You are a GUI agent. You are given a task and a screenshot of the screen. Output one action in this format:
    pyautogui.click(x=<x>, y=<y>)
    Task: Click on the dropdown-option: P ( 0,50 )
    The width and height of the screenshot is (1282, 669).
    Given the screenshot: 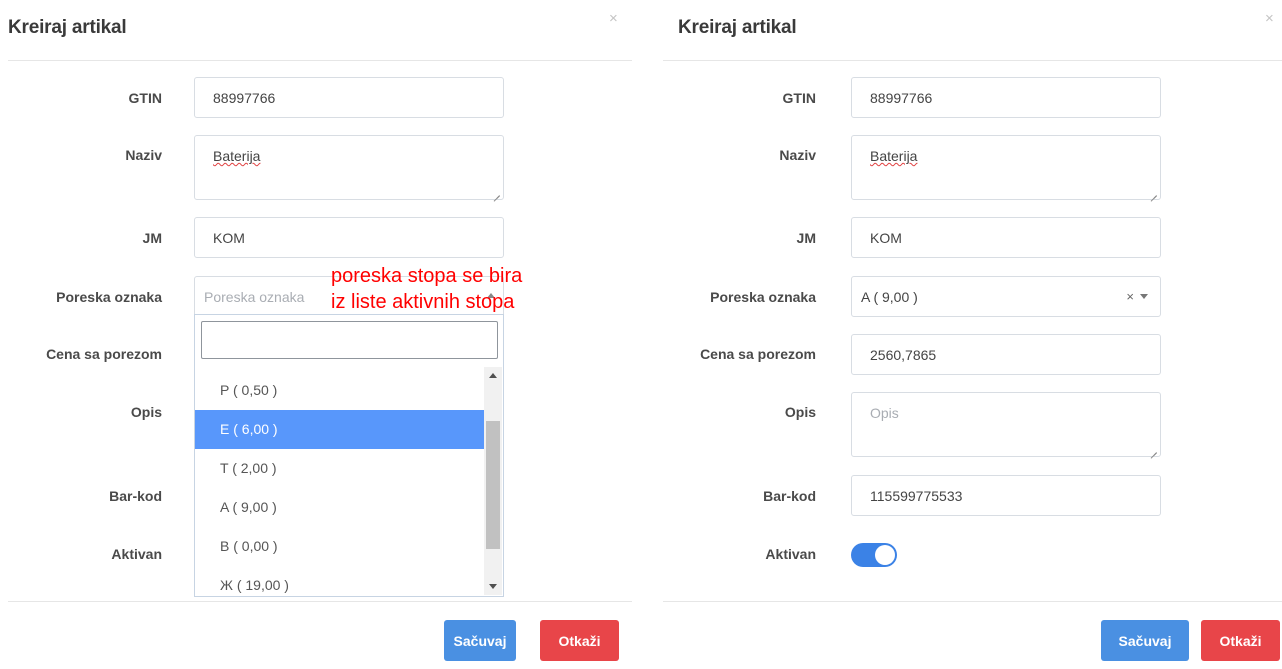 What is the action you would take?
    pyautogui.click(x=339, y=390)
    